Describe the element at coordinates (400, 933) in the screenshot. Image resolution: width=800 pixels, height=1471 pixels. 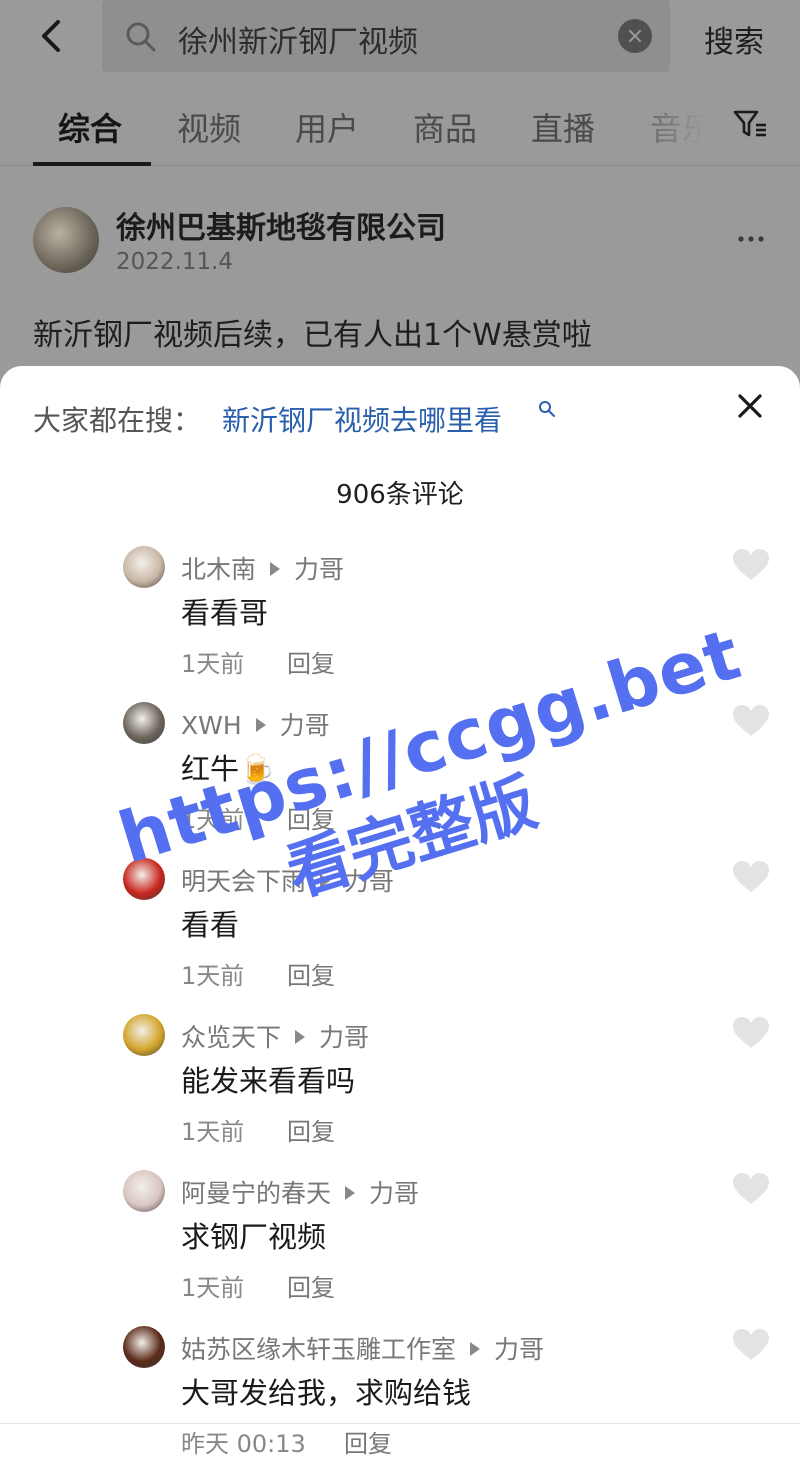
I see `comment-item: 明天会下雨 力哥 看看 1天前 回复` at that location.